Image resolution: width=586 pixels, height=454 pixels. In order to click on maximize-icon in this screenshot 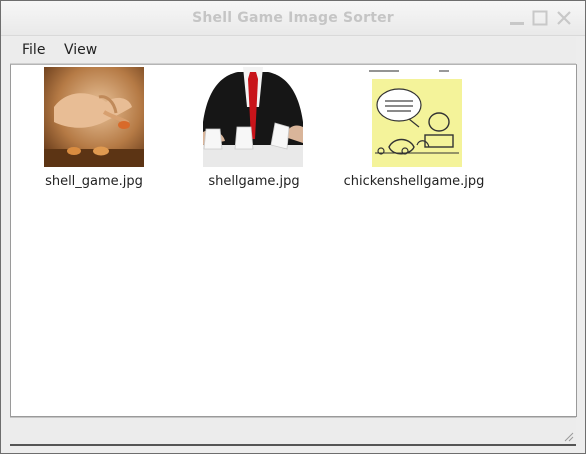, I will do `click(540, 18)`.